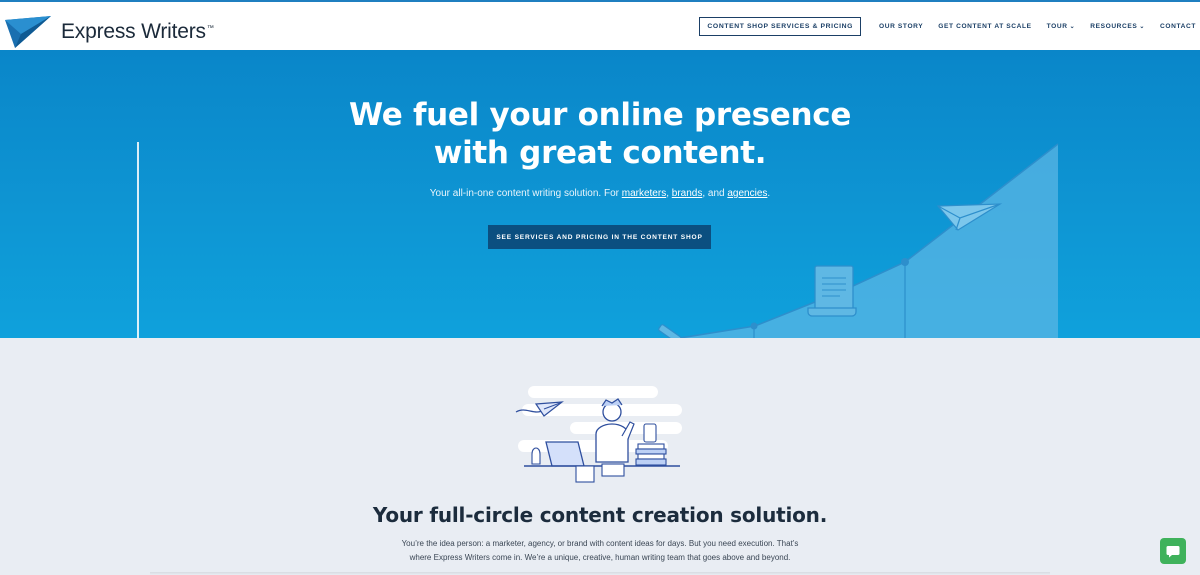 Image resolution: width=1200 pixels, height=575 pixels. What do you see at coordinates (598, 434) in the screenshot?
I see `writer-at-desk-illustration` at bounding box center [598, 434].